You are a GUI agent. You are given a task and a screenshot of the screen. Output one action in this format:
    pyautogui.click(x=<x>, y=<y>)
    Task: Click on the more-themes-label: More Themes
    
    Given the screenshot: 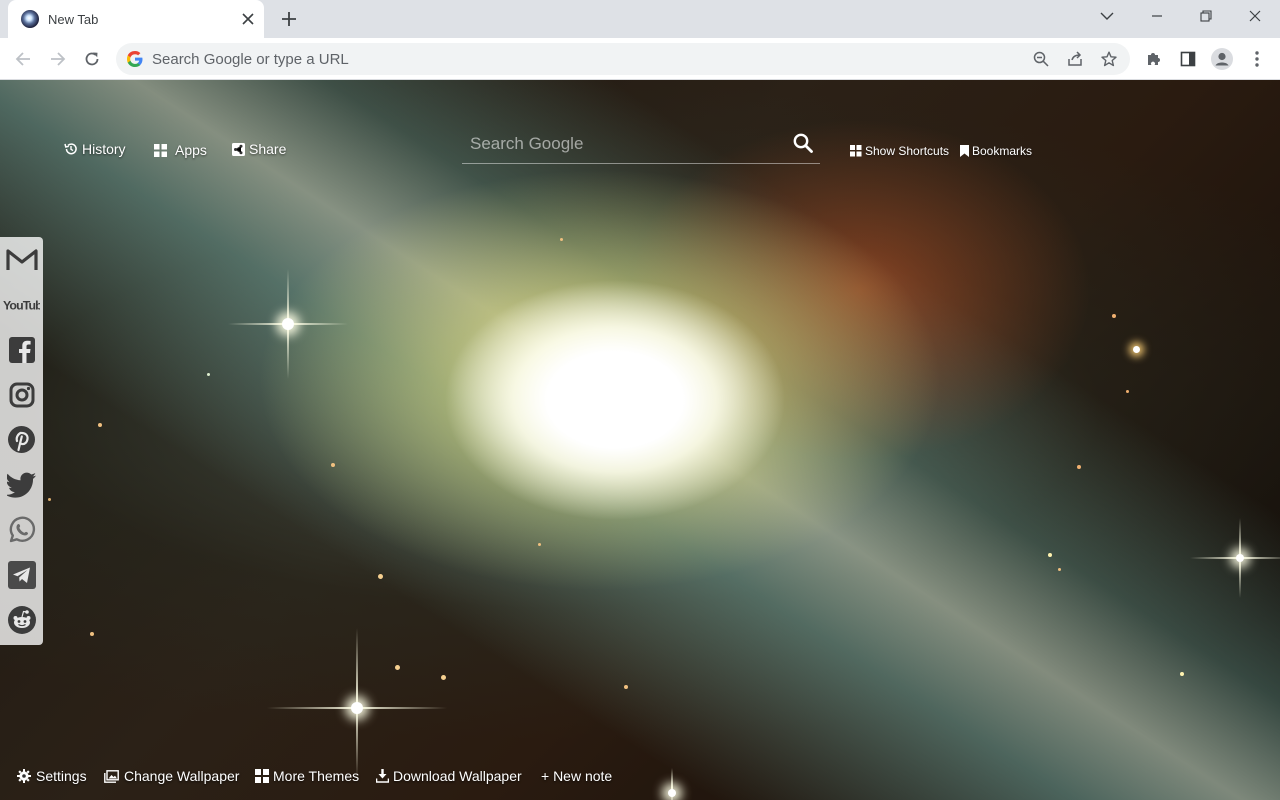 What is the action you would take?
    pyautogui.click(x=316, y=776)
    